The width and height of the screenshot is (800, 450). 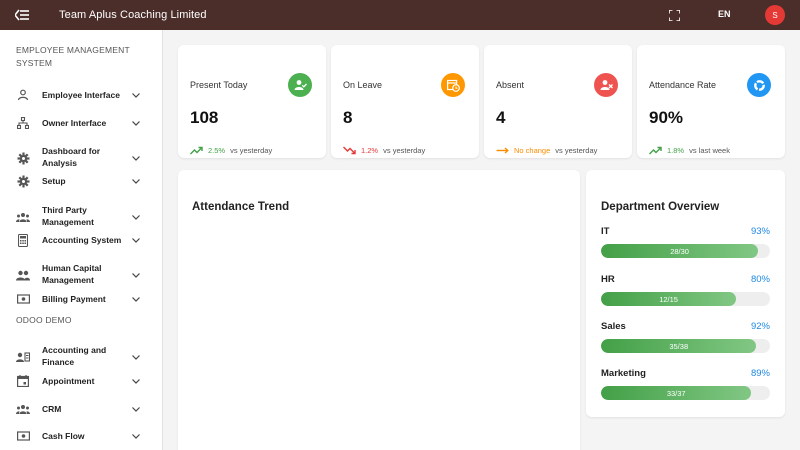 I want to click on sidebar-section-title-odoo-demo: ODOO DEMO, so click(x=44, y=320).